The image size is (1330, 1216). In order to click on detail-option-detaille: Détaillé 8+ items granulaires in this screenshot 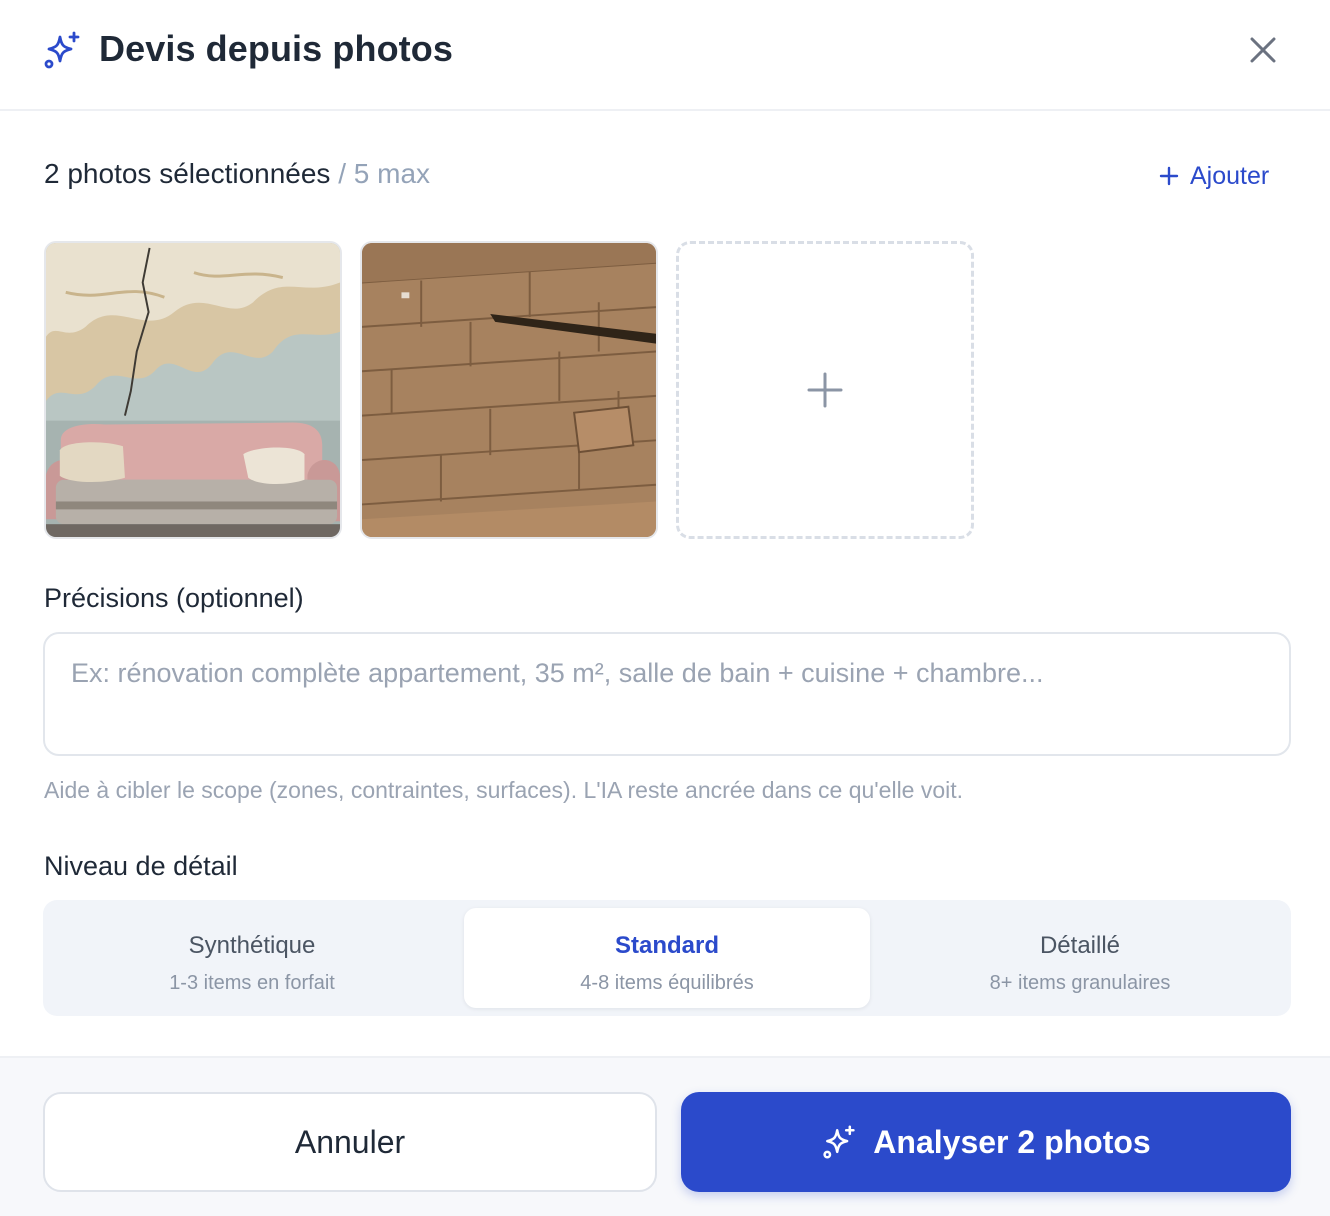, I will do `click(1080, 958)`.